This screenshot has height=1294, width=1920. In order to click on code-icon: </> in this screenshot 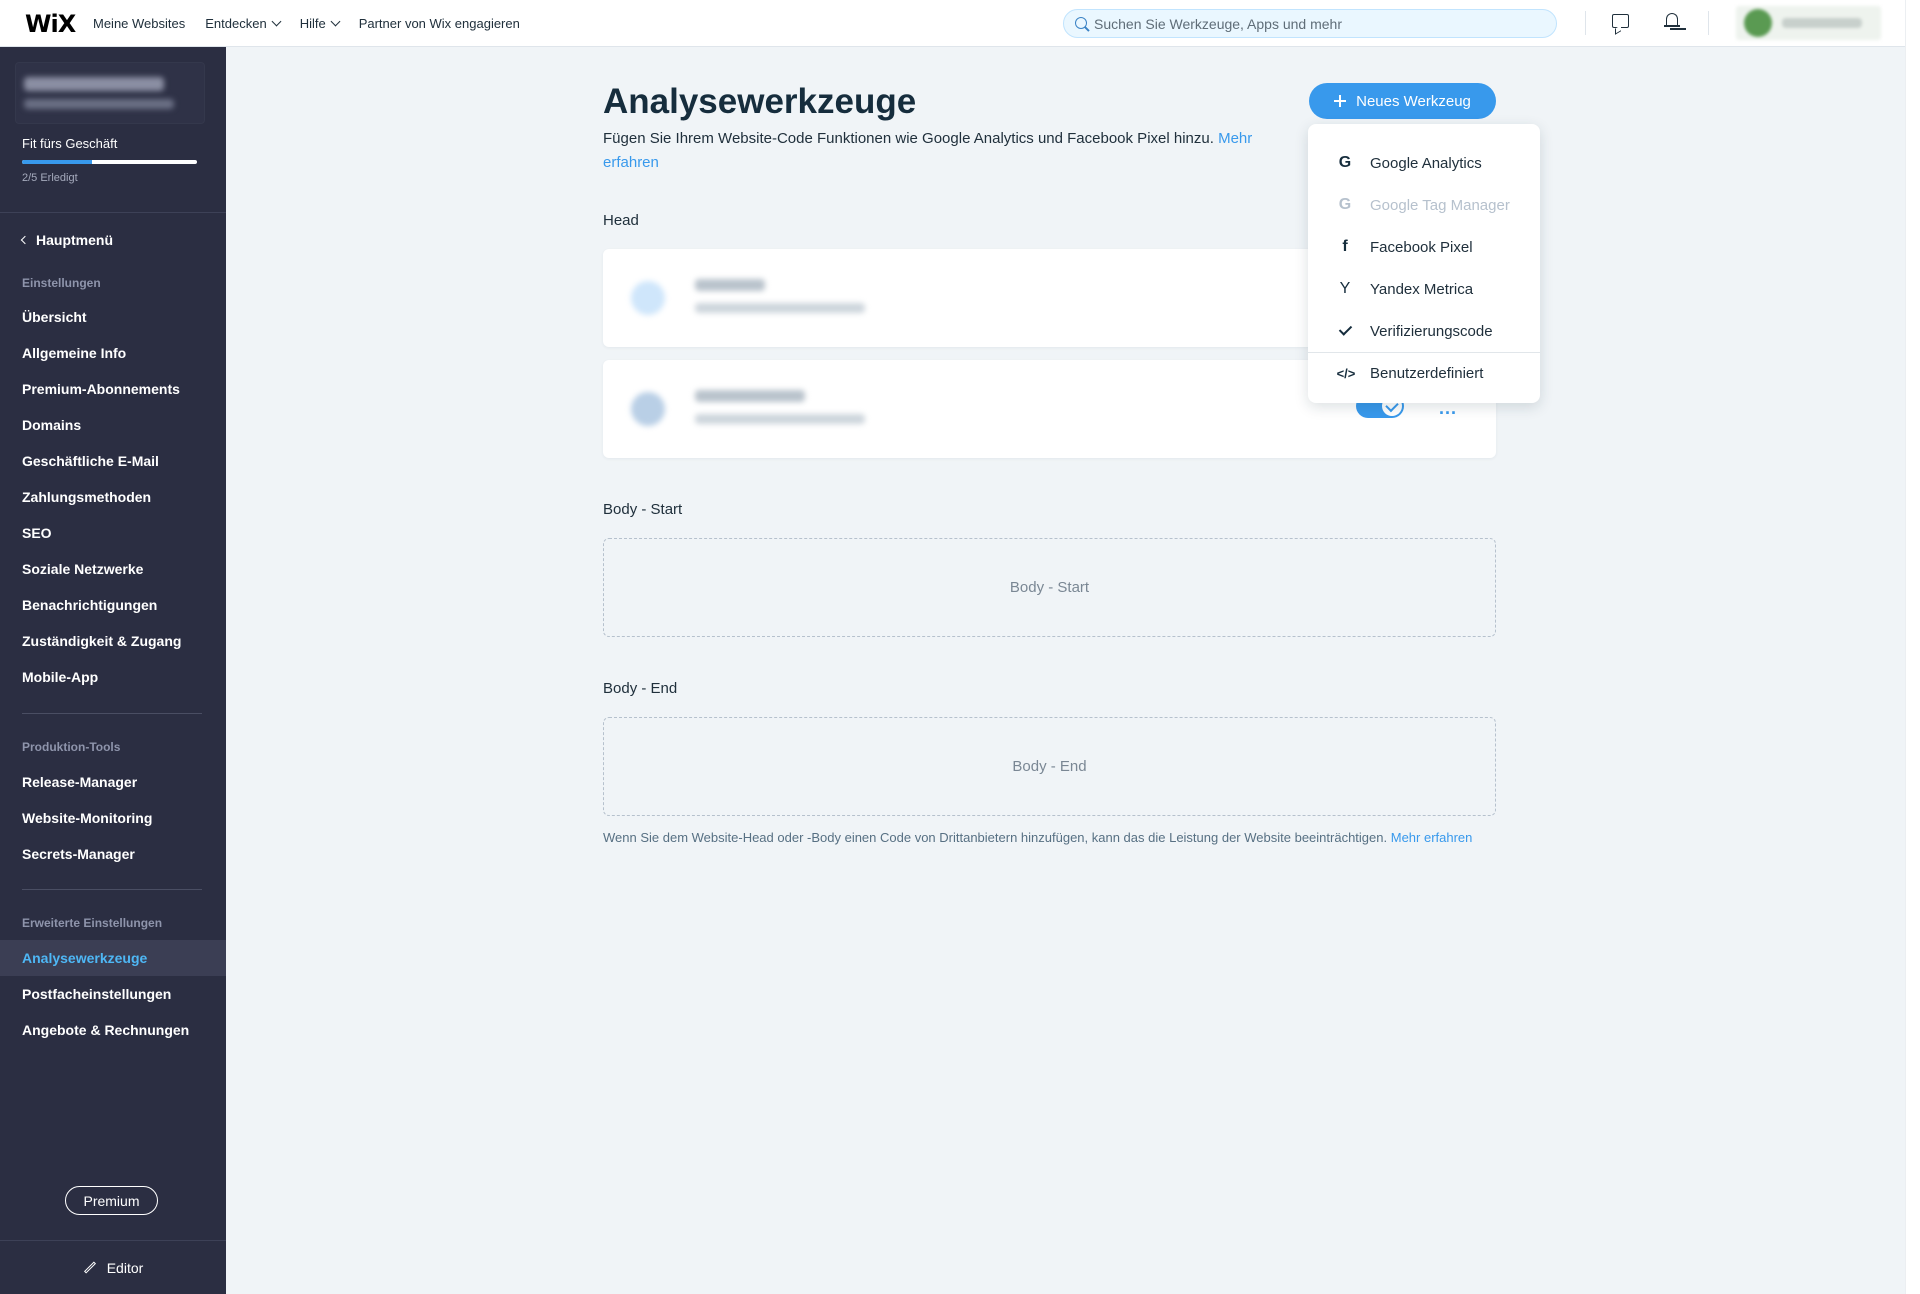, I will do `click(1346, 373)`.